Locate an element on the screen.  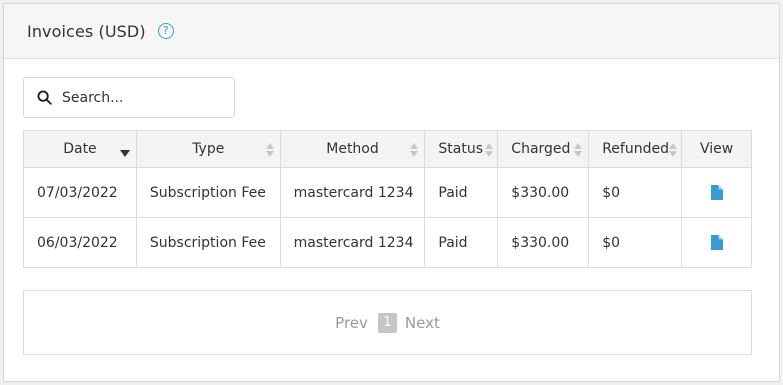
prev-button: Prev is located at coordinates (351, 323).